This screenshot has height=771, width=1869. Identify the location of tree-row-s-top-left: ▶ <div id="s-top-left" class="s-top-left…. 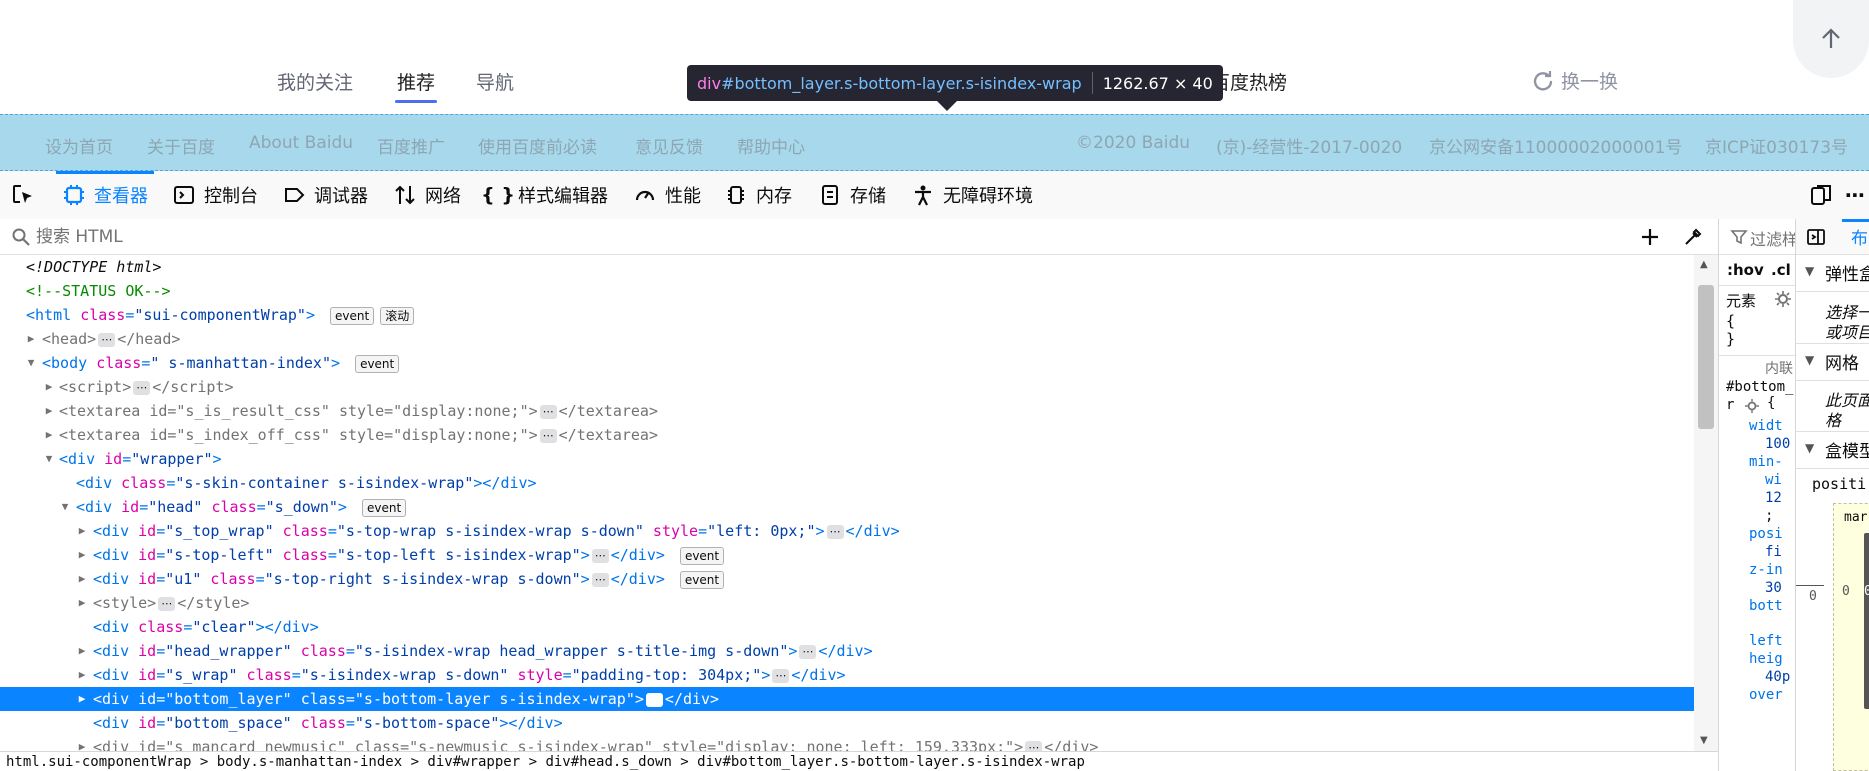
(847, 555).